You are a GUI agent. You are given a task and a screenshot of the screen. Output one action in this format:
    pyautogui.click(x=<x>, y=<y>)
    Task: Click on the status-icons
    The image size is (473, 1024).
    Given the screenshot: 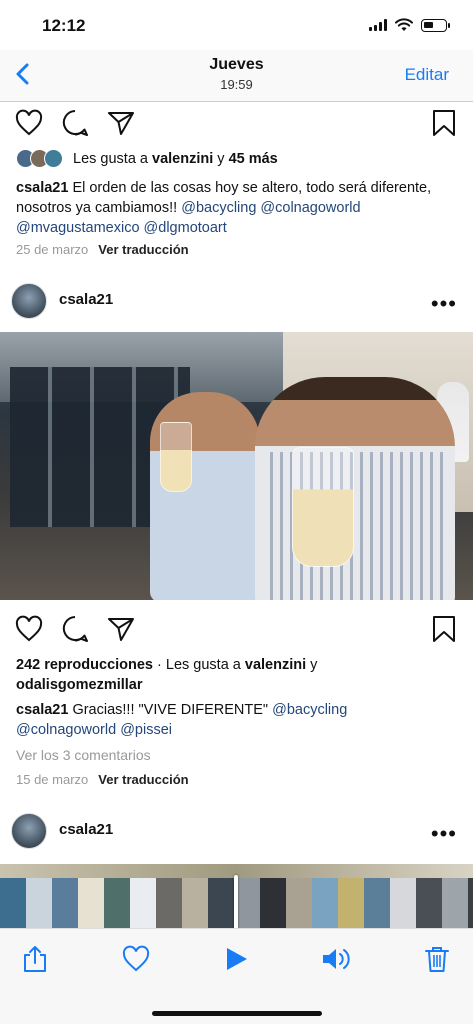 What is the action you would take?
    pyautogui.click(x=409, y=25)
    